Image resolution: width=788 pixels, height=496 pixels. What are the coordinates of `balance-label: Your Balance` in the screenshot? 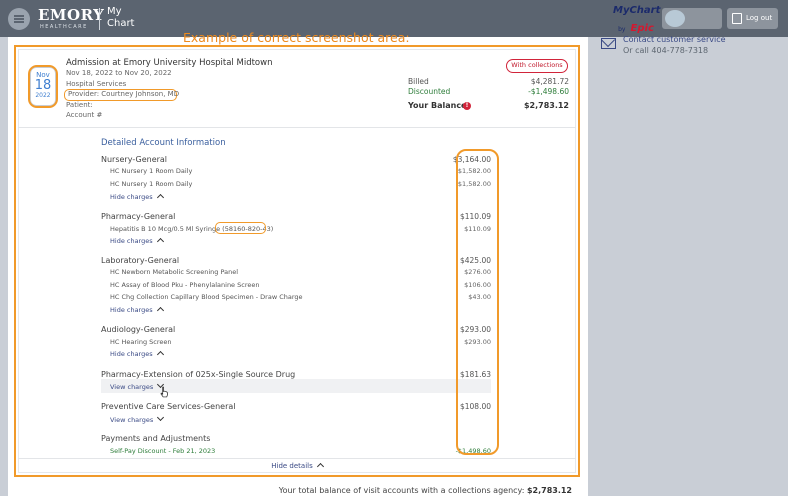 It's located at (437, 105).